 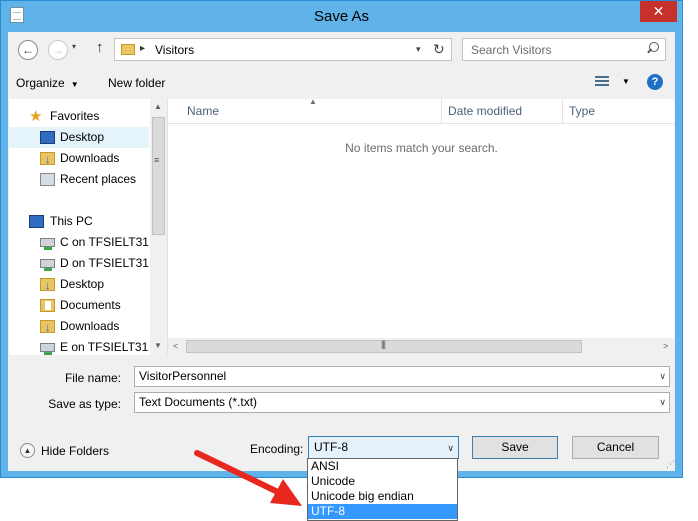 I want to click on sidebar-item-downloads: Downloads, so click(x=79, y=158).